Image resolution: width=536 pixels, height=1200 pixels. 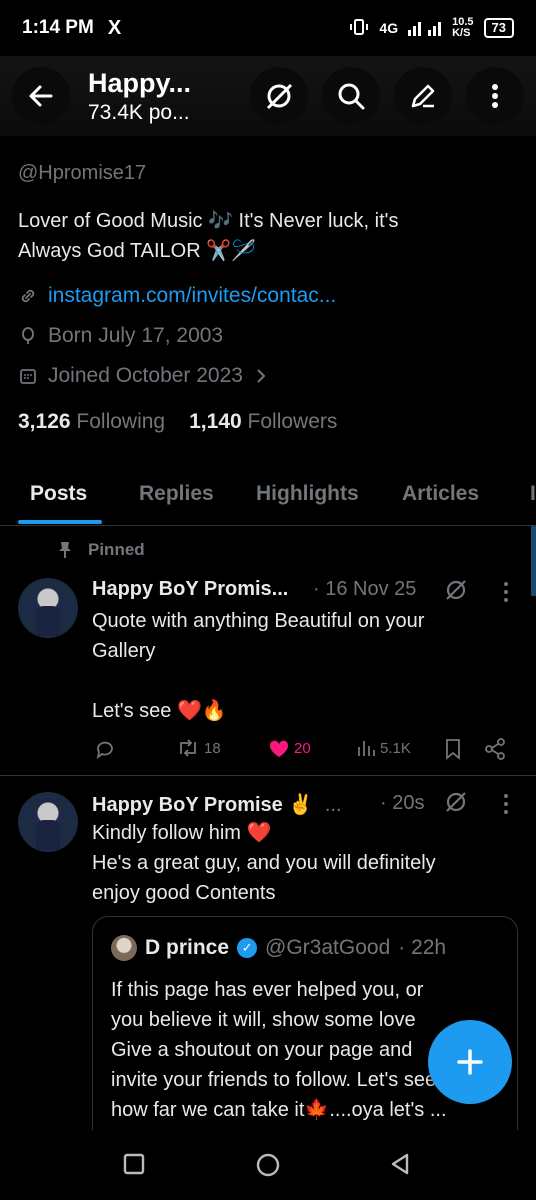 I want to click on followers-label: Followers, so click(x=292, y=421).